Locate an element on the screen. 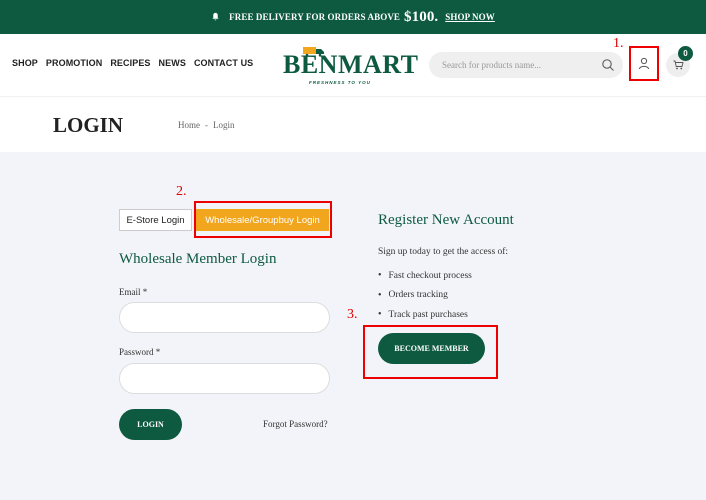 The image size is (706, 500). logo-mart: MART is located at coordinates (378, 64).